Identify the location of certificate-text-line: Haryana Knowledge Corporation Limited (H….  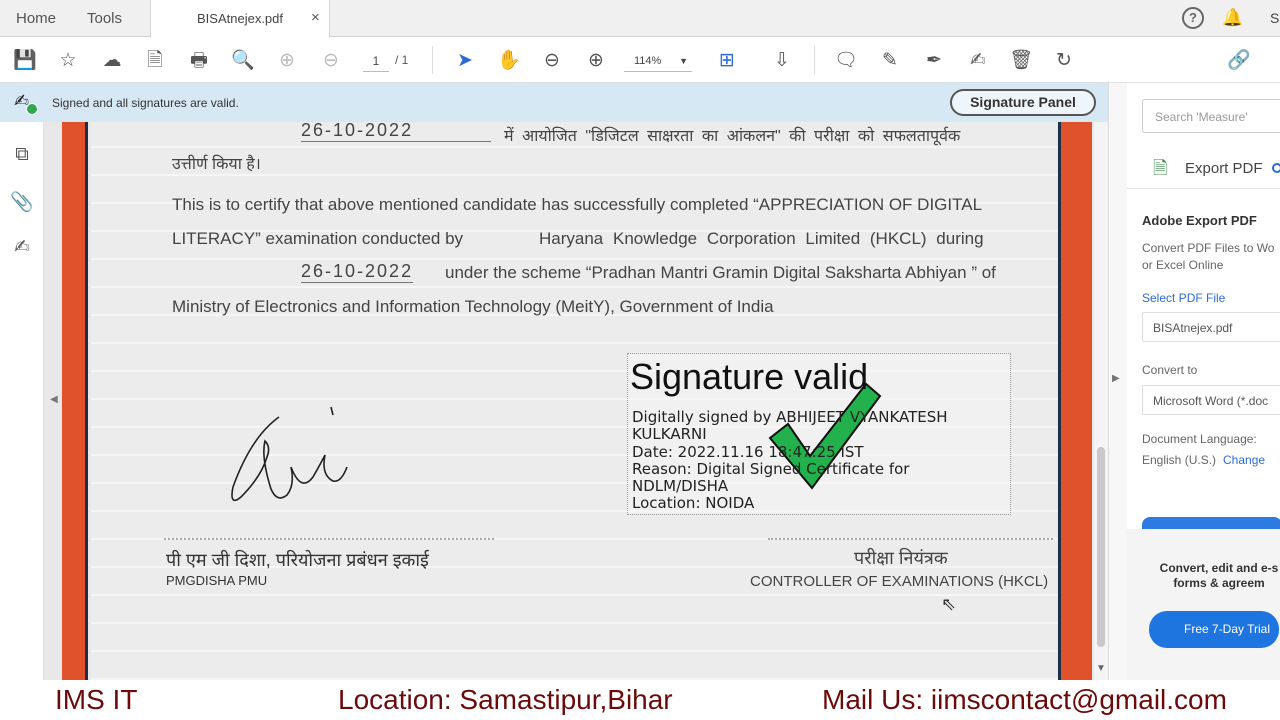
(761, 238).